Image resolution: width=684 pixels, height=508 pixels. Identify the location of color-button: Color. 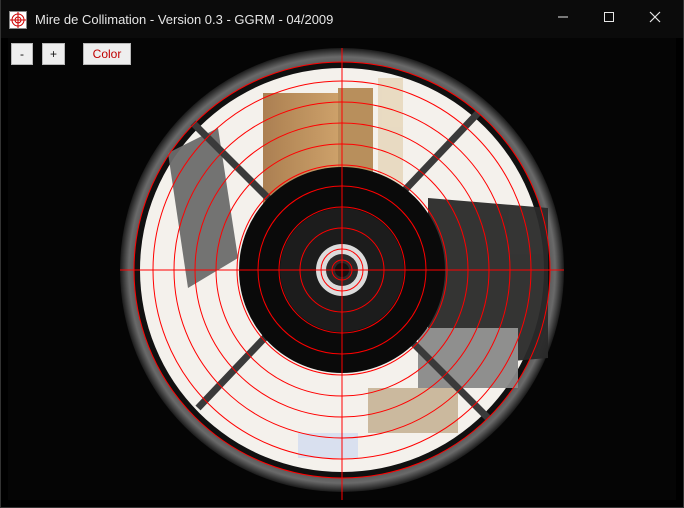
(107, 54).